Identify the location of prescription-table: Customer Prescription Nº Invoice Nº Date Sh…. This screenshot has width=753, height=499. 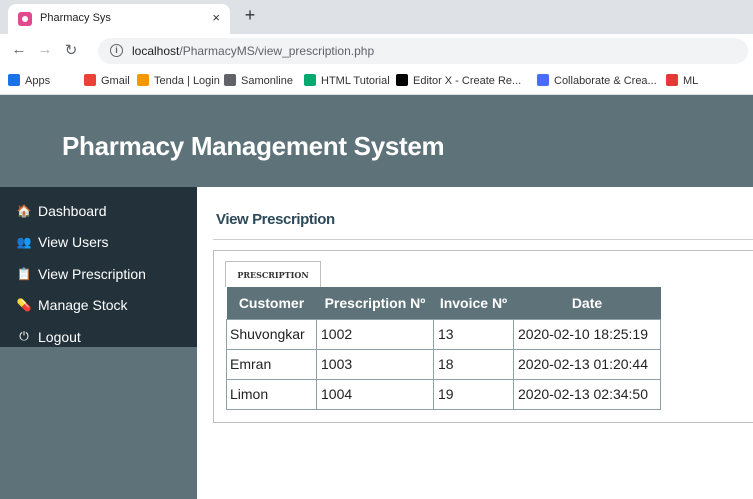
(443, 348).